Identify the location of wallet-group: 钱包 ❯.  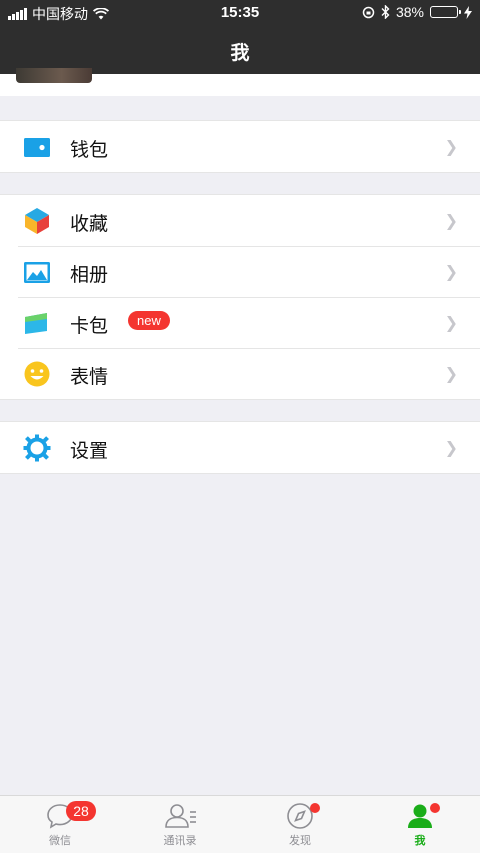
(240, 146).